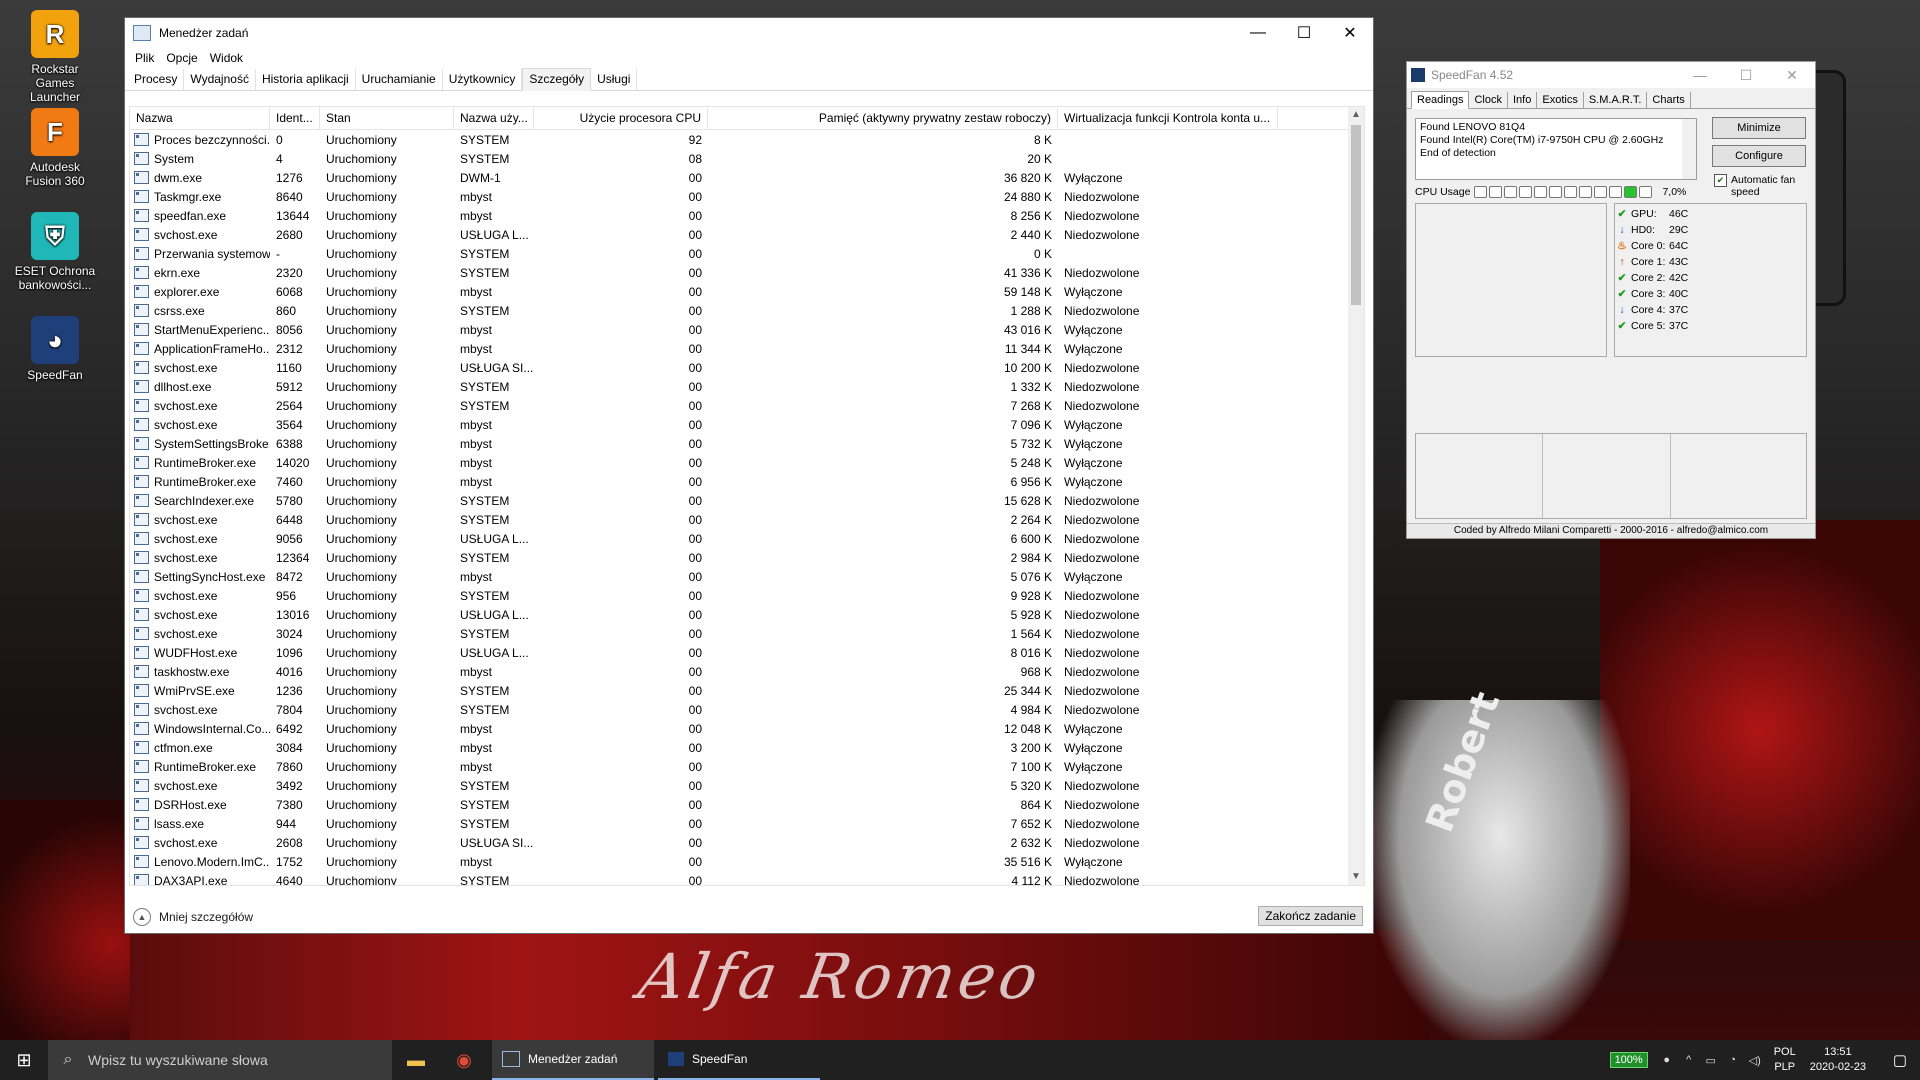 This screenshot has width=1920, height=1080. What do you see at coordinates (220, 1060) in the screenshot?
I see `taskbar-search-box: ⌕ Wpisz tu wyszukiwane słowa` at bounding box center [220, 1060].